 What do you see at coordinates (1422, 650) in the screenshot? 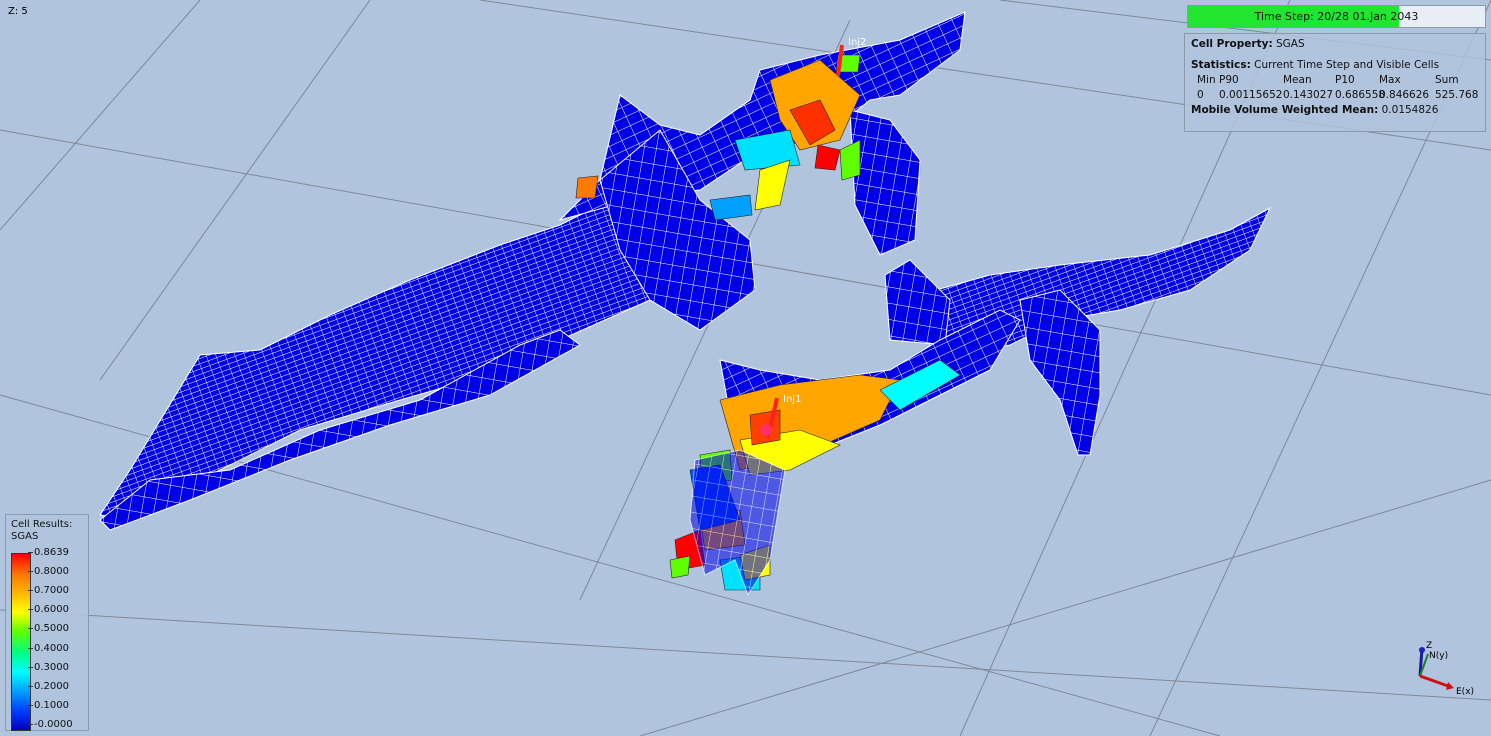
I see `z-axis-tip` at bounding box center [1422, 650].